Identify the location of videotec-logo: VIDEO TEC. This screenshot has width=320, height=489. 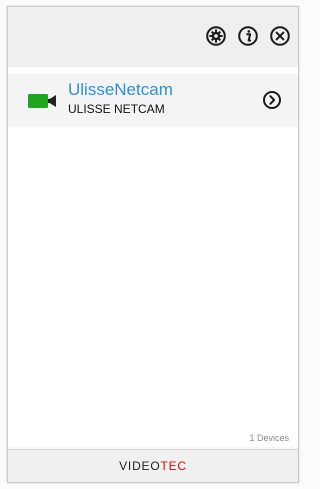
(153, 466).